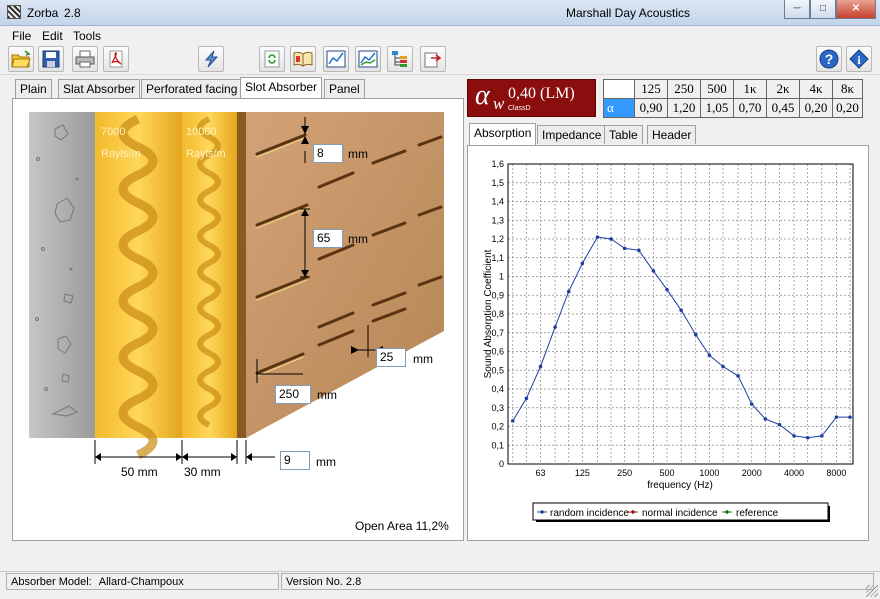  I want to click on layer2-unit: Rayls/m, so click(206, 154).